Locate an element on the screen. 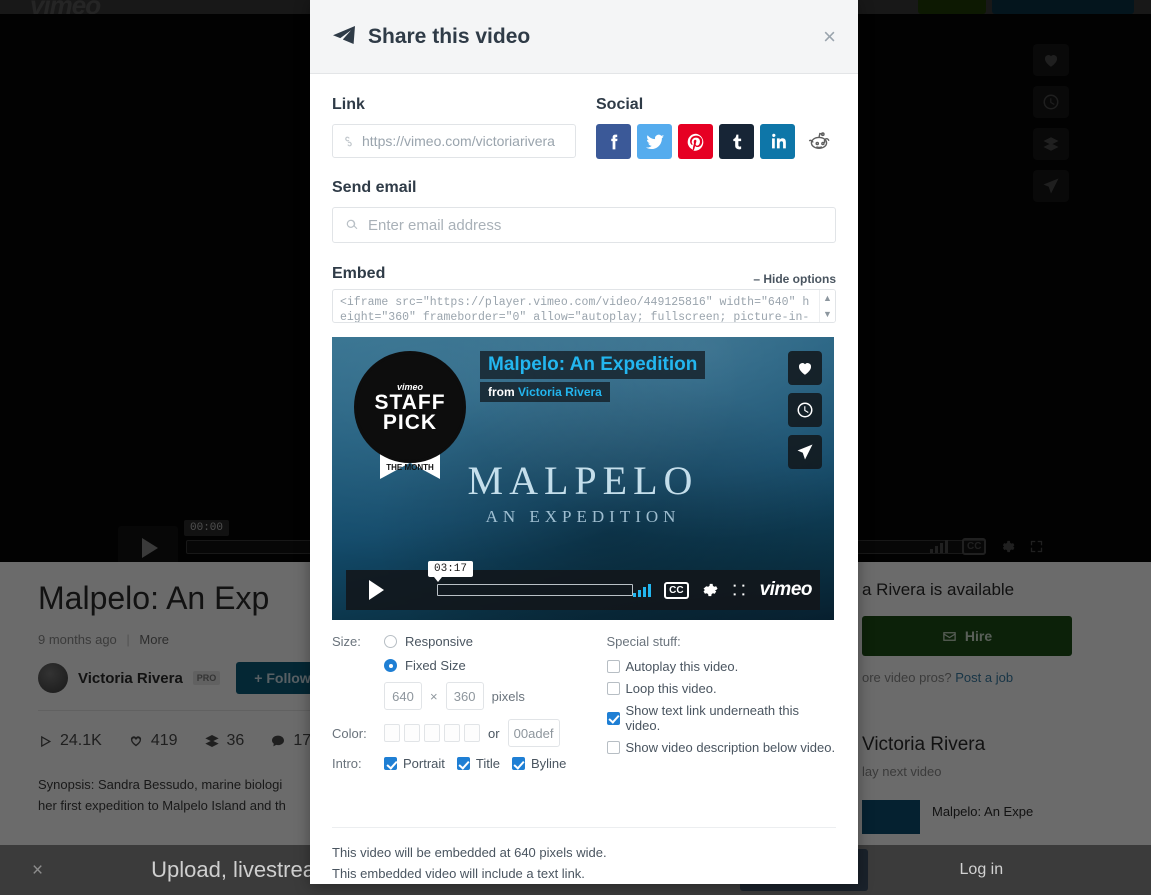  settings-gear-icon is located at coordinates (710, 590).